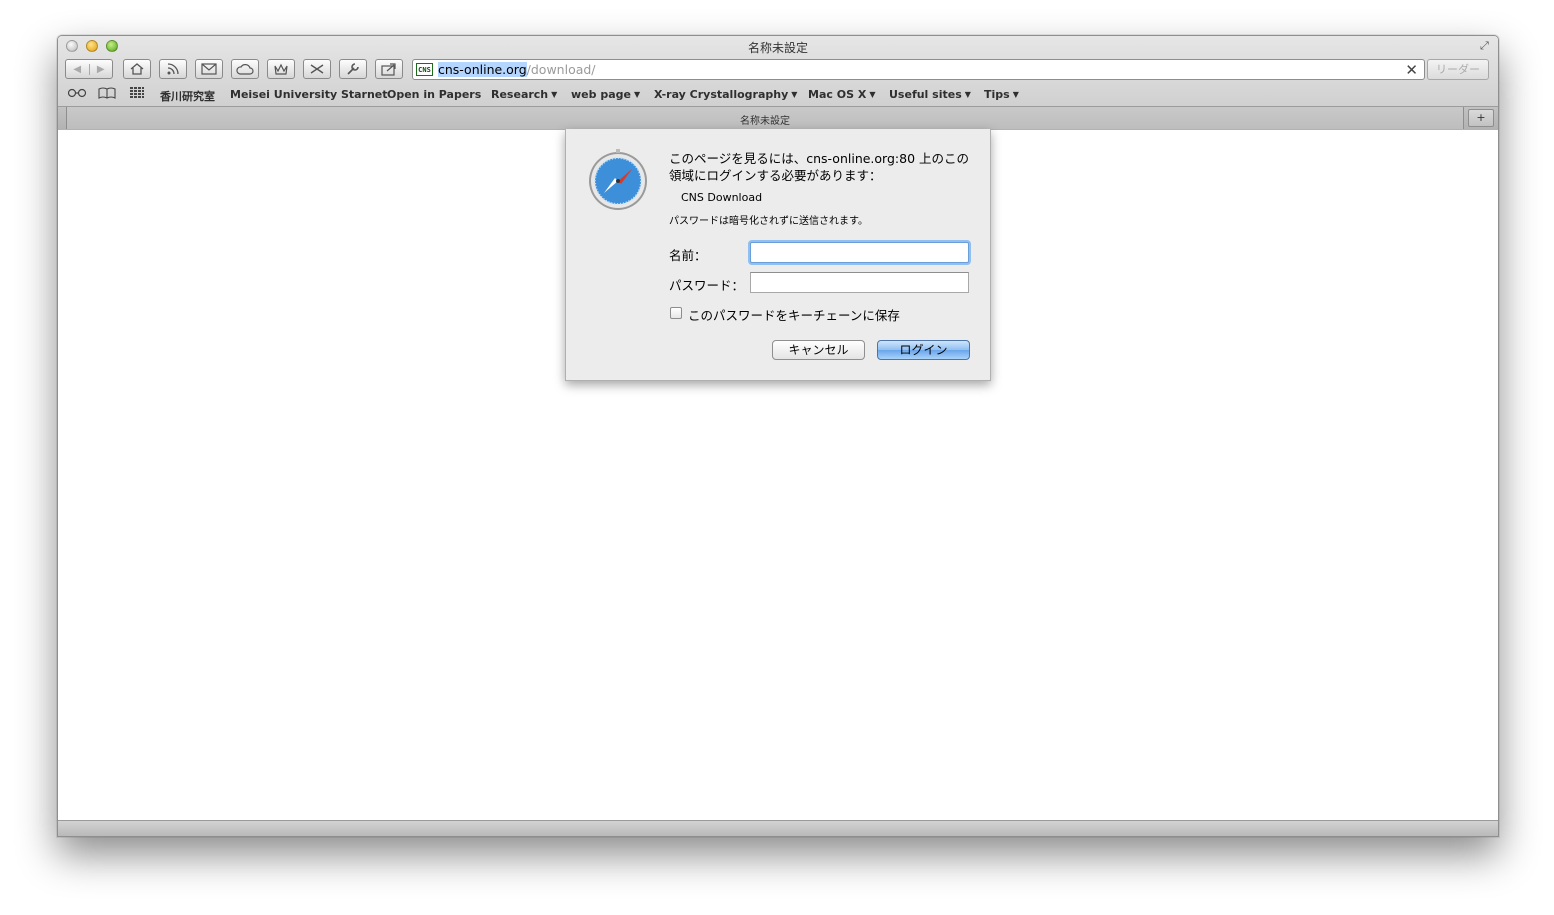  I want to click on scissors-button, so click(317, 69).